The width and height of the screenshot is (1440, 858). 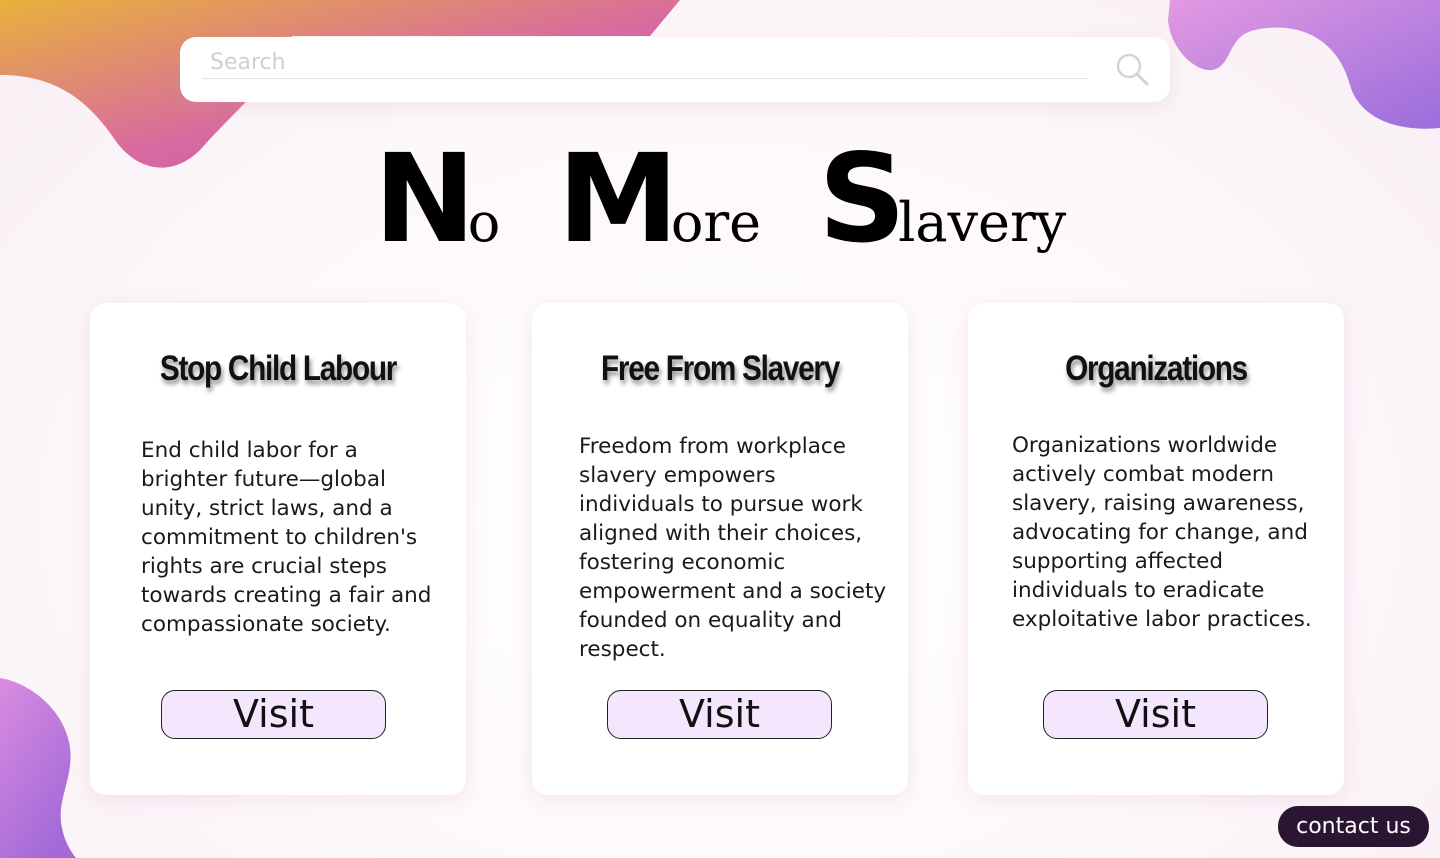 I want to click on title-initial: S, so click(x=862, y=199).